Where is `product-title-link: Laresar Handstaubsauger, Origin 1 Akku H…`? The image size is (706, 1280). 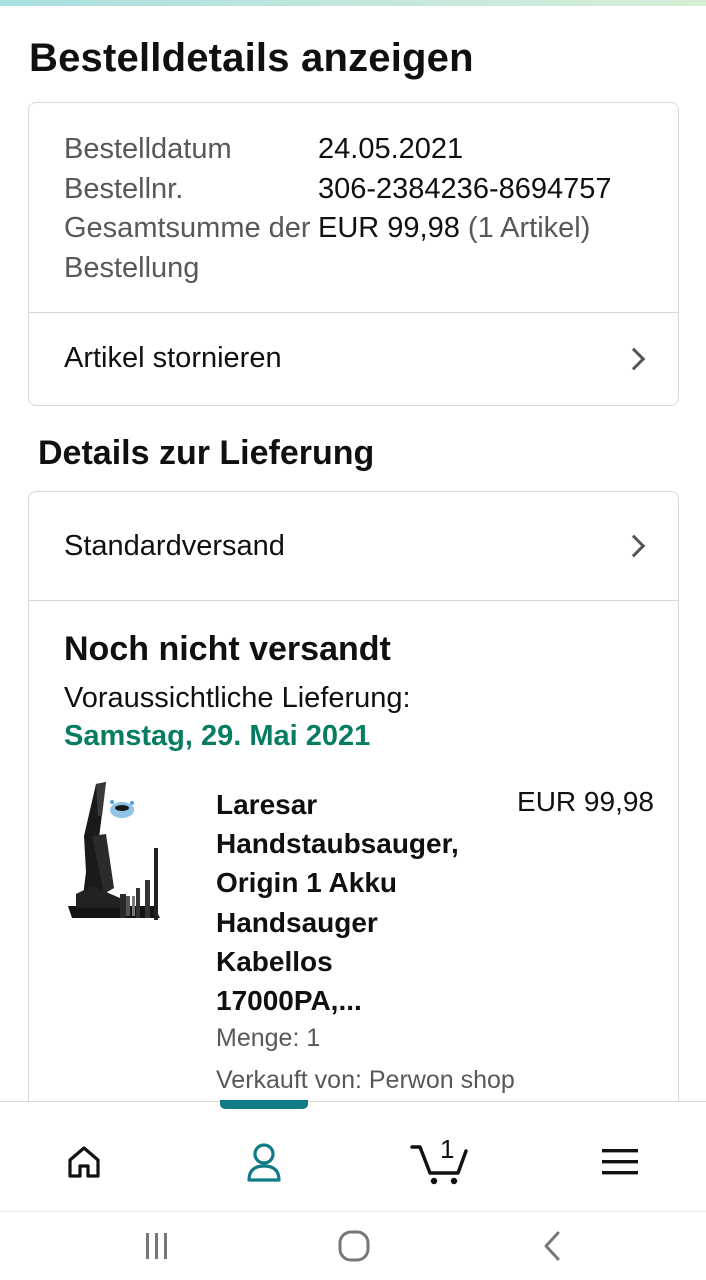
product-title-link: Laresar Handstaubsauger, Origin 1 Akku H… is located at coordinates (351, 902).